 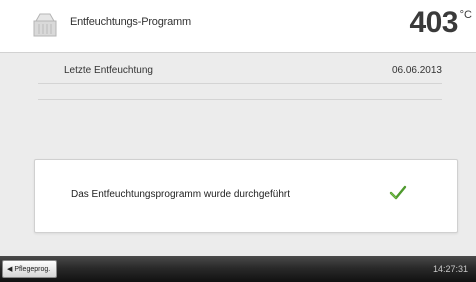 I want to click on clock: 14:27:31, so click(x=450, y=269).